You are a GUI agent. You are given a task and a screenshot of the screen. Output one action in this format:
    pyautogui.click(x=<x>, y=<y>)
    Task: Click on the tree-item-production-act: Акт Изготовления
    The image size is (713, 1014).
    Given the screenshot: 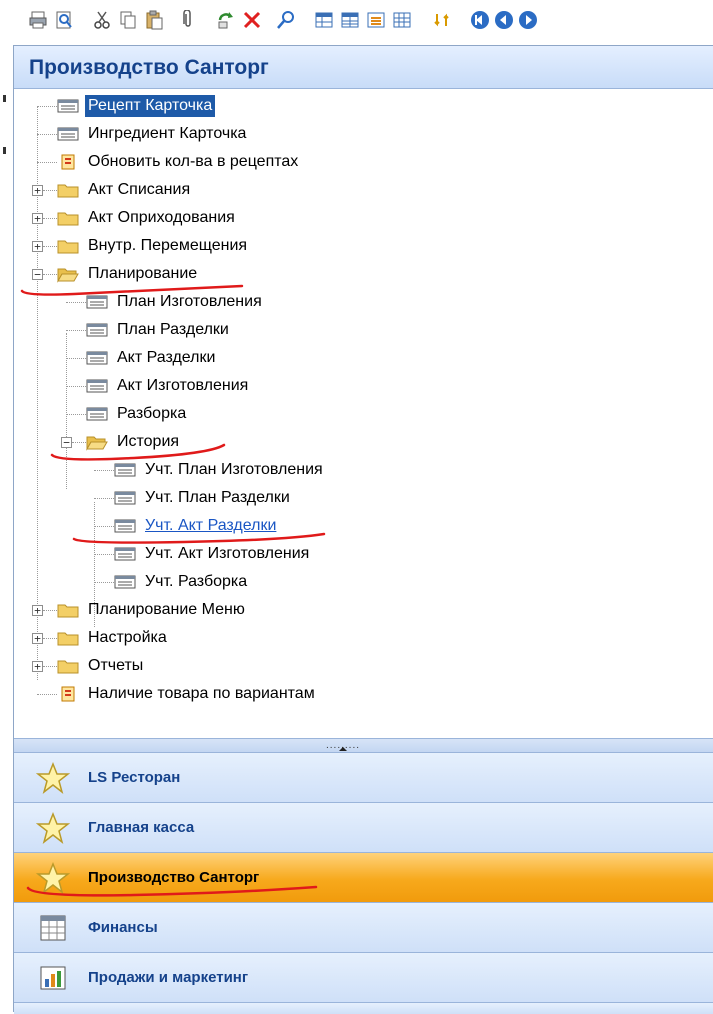 What is the action you would take?
    pyautogui.click(x=168, y=386)
    